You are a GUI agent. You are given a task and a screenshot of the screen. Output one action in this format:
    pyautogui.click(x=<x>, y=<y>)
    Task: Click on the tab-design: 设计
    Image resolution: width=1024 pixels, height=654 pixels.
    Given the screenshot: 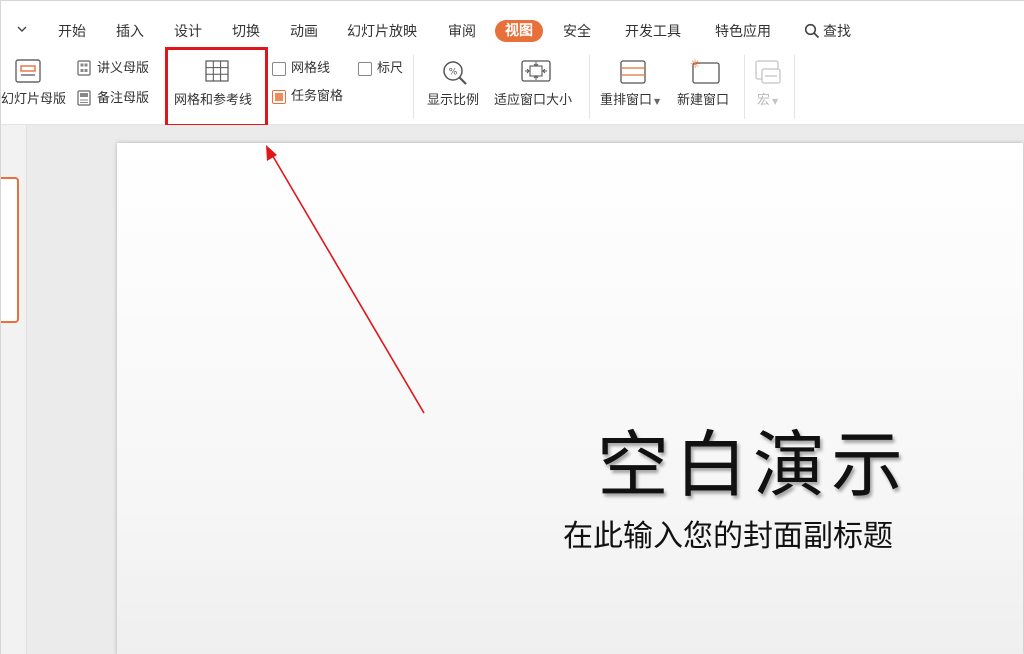 What is the action you would take?
    pyautogui.click(x=188, y=32)
    